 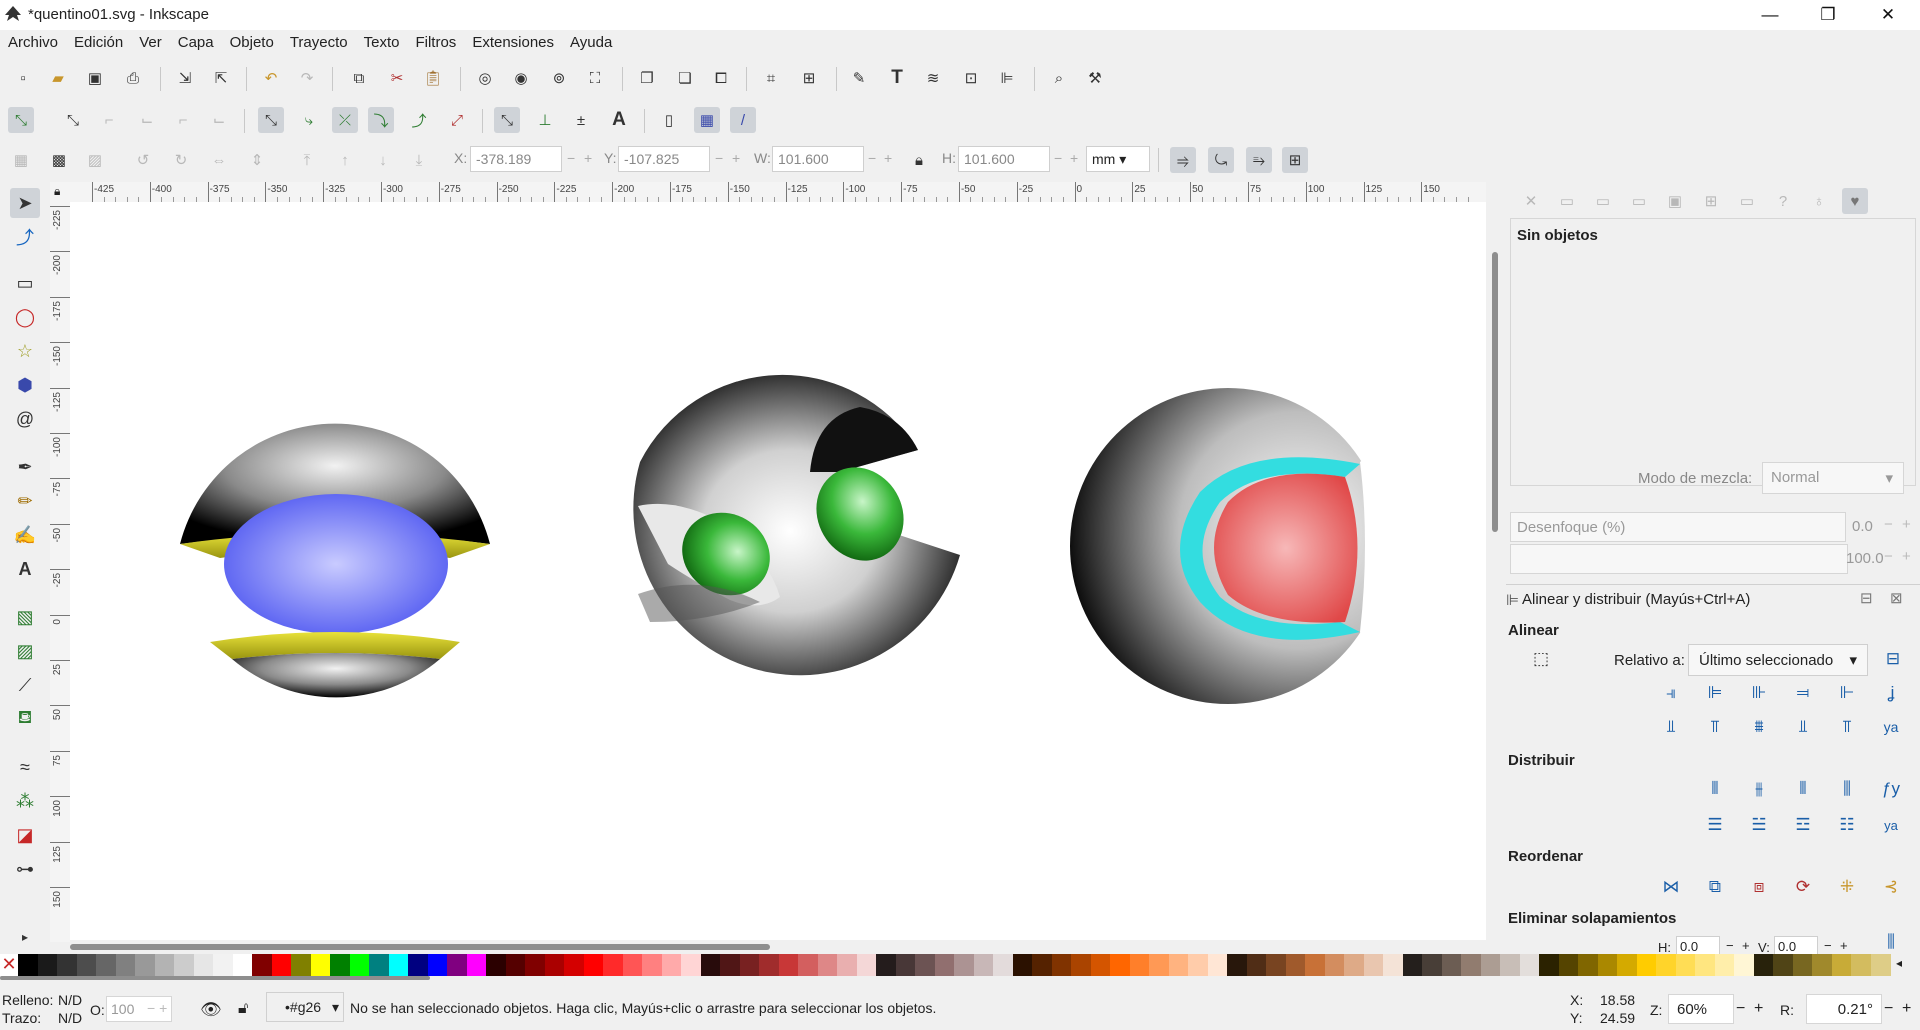 What do you see at coordinates (1603, 201) in the screenshot?
I see `linear-gradient-icon: ▭` at bounding box center [1603, 201].